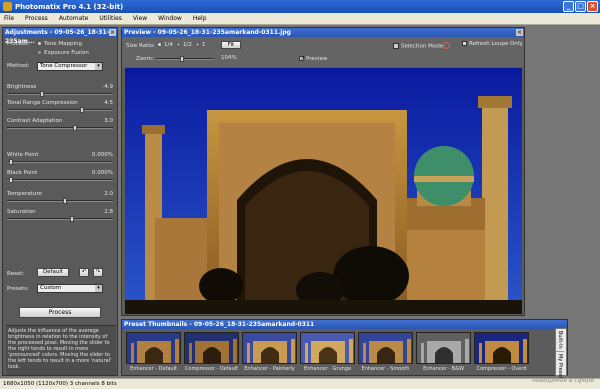  What do you see at coordinates (63, 53) in the screenshot?
I see `exposure-fusion-radio: Exposure Fusion` at bounding box center [63, 53].